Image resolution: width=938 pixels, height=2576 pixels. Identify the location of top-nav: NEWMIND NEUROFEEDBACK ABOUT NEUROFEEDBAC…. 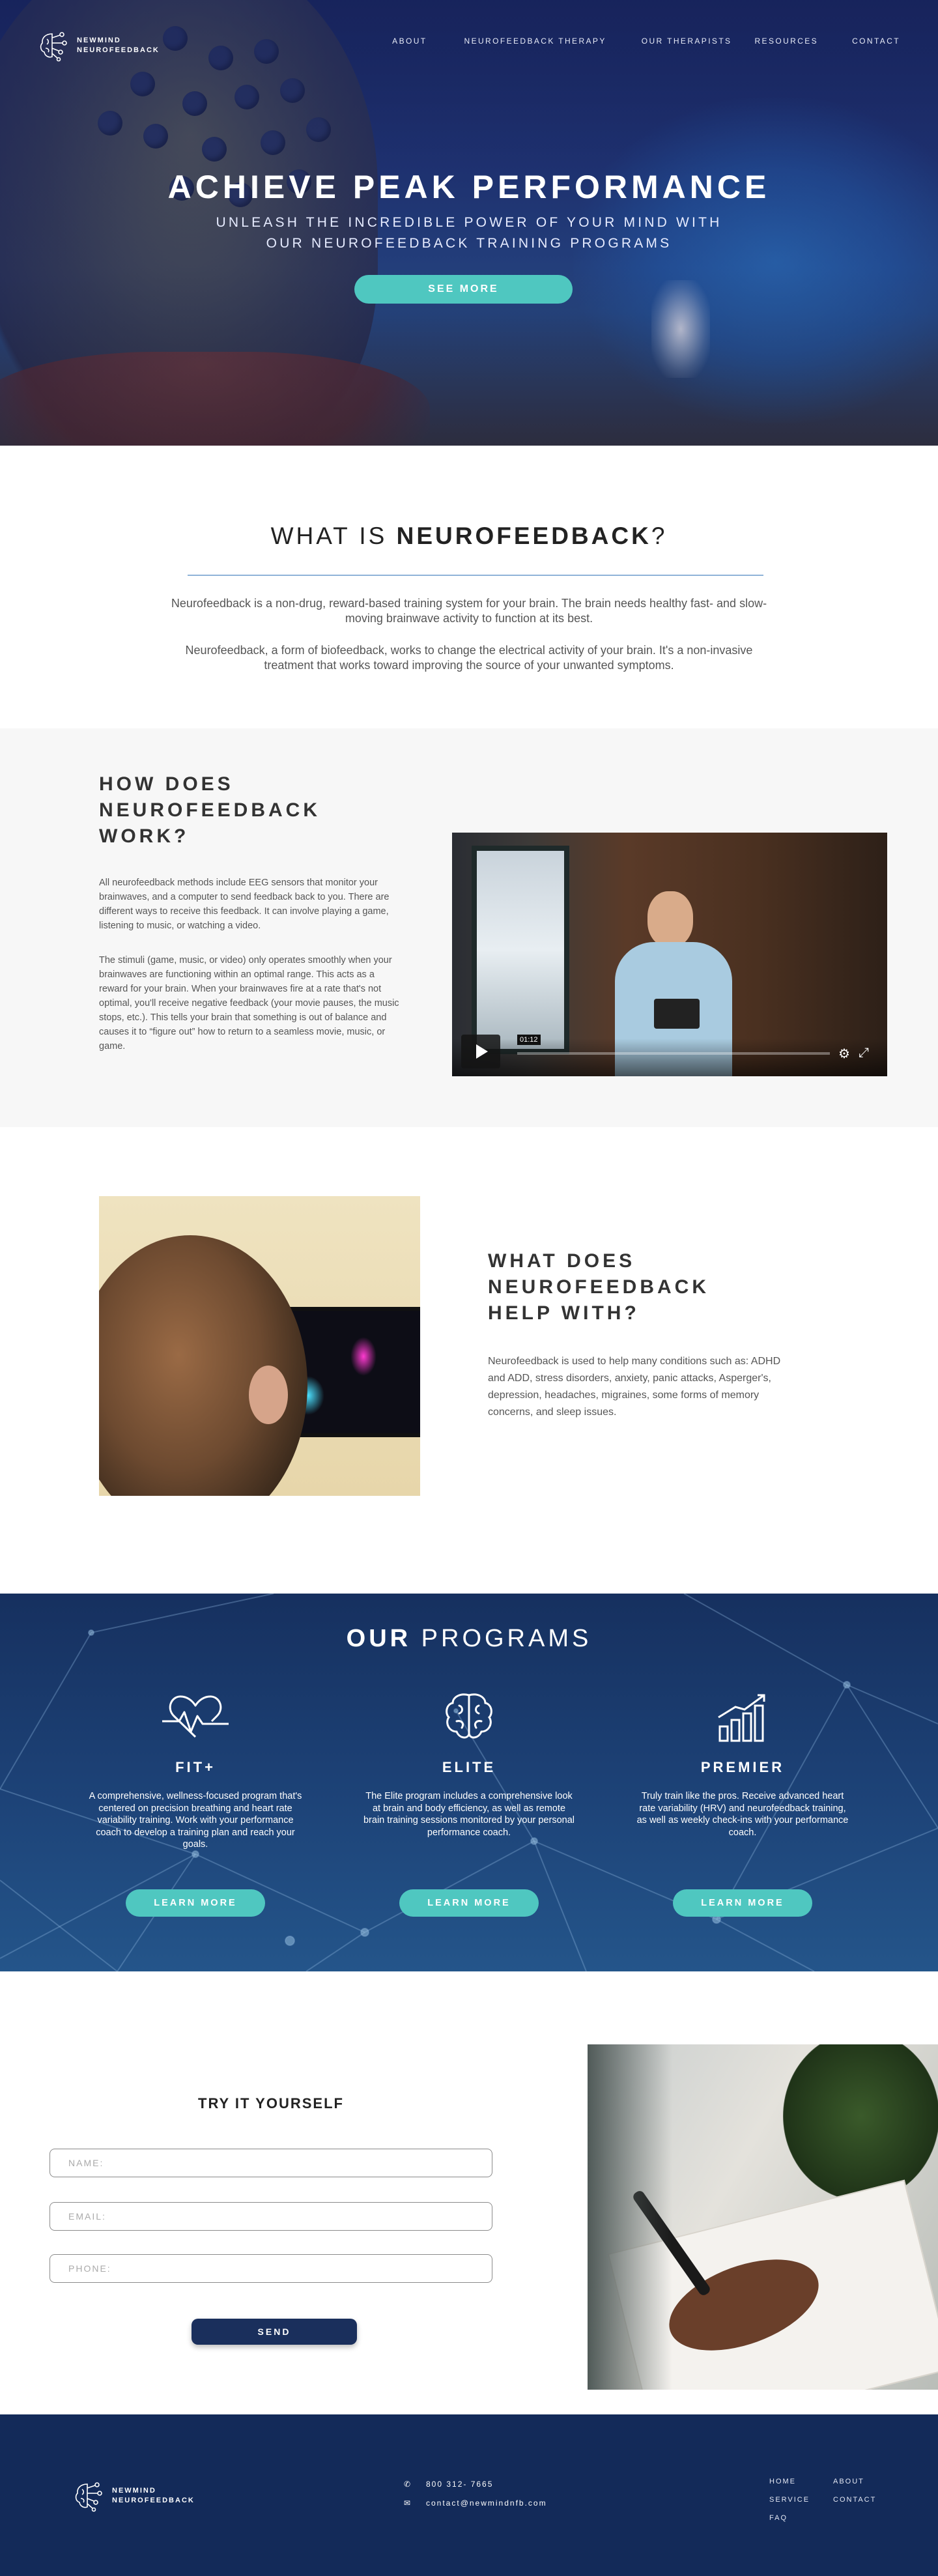
(469, 42).